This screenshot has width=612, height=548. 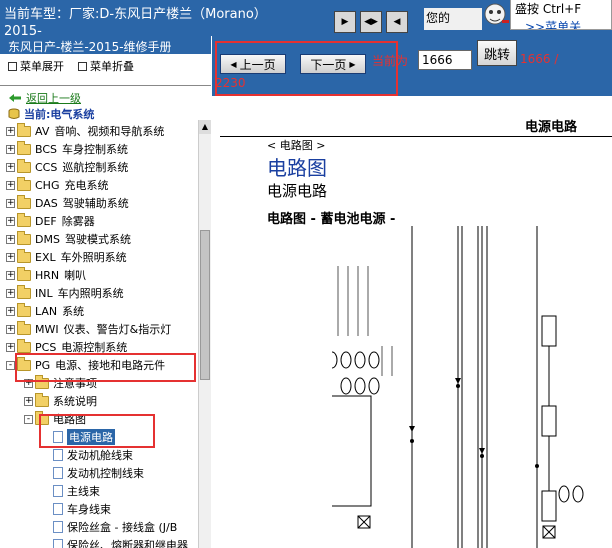 What do you see at coordinates (86, 185) in the screenshot?
I see `tree-node-label: 充电系统` at bounding box center [86, 185].